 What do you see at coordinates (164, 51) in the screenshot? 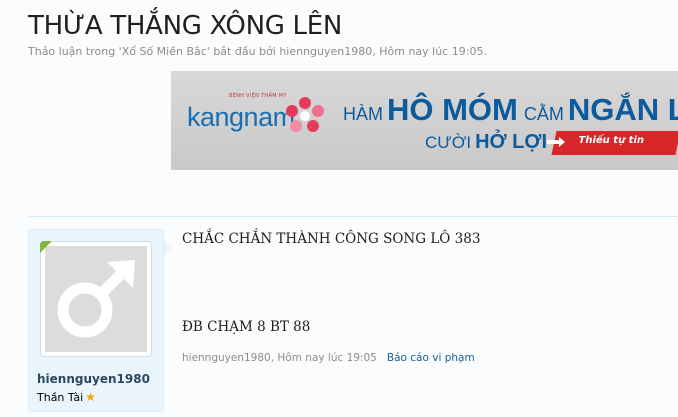
I see `forum-link: Xổ Số Miền Bắc` at bounding box center [164, 51].